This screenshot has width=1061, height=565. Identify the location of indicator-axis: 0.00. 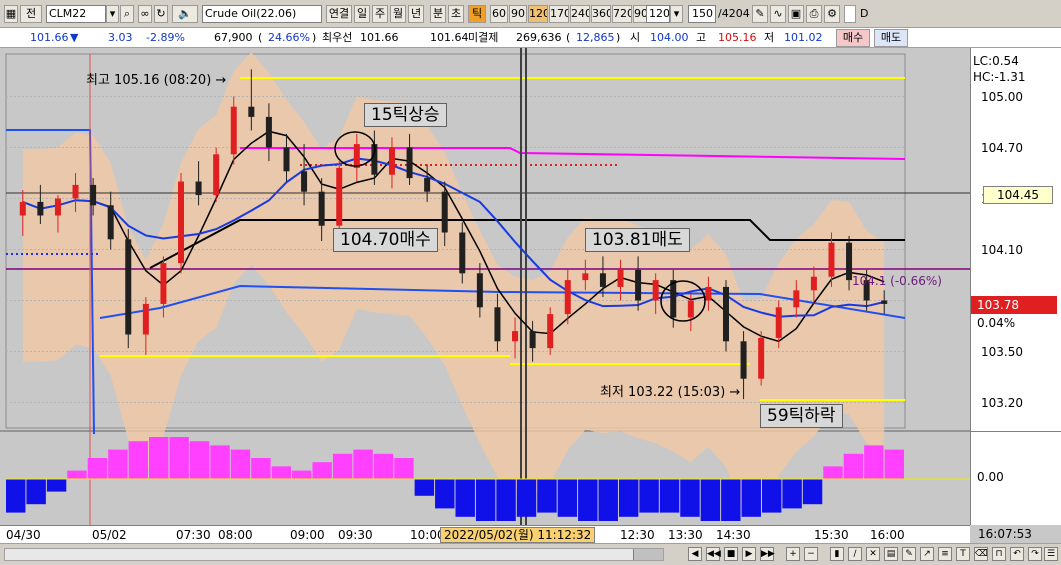
(1015, 478).